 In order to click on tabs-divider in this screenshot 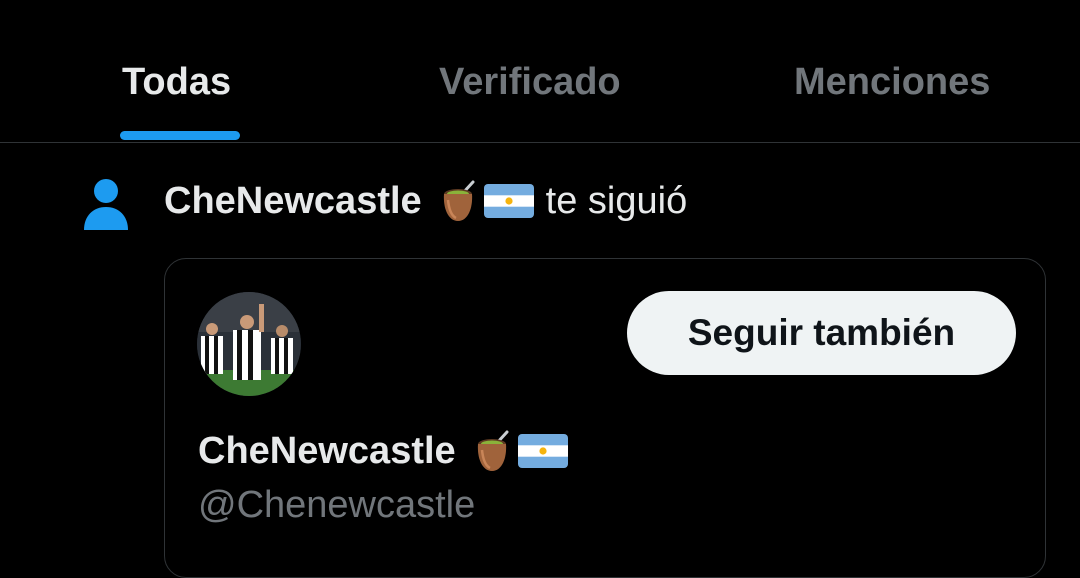, I will do `click(540, 142)`.